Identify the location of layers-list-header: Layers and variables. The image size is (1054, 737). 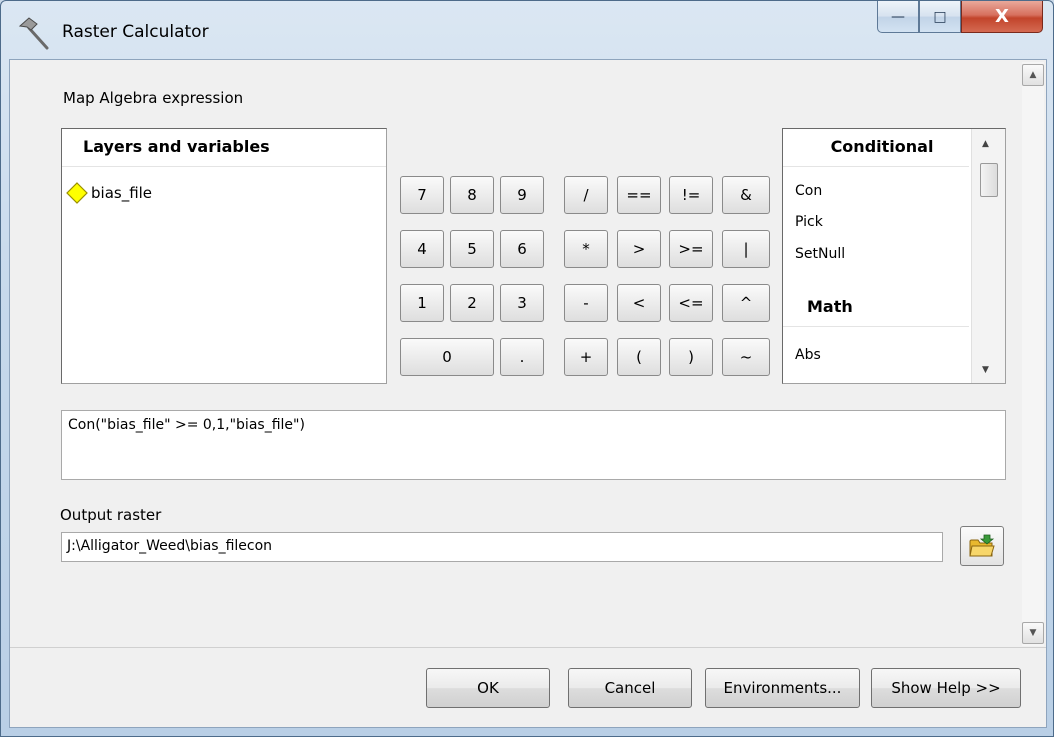
(224, 148).